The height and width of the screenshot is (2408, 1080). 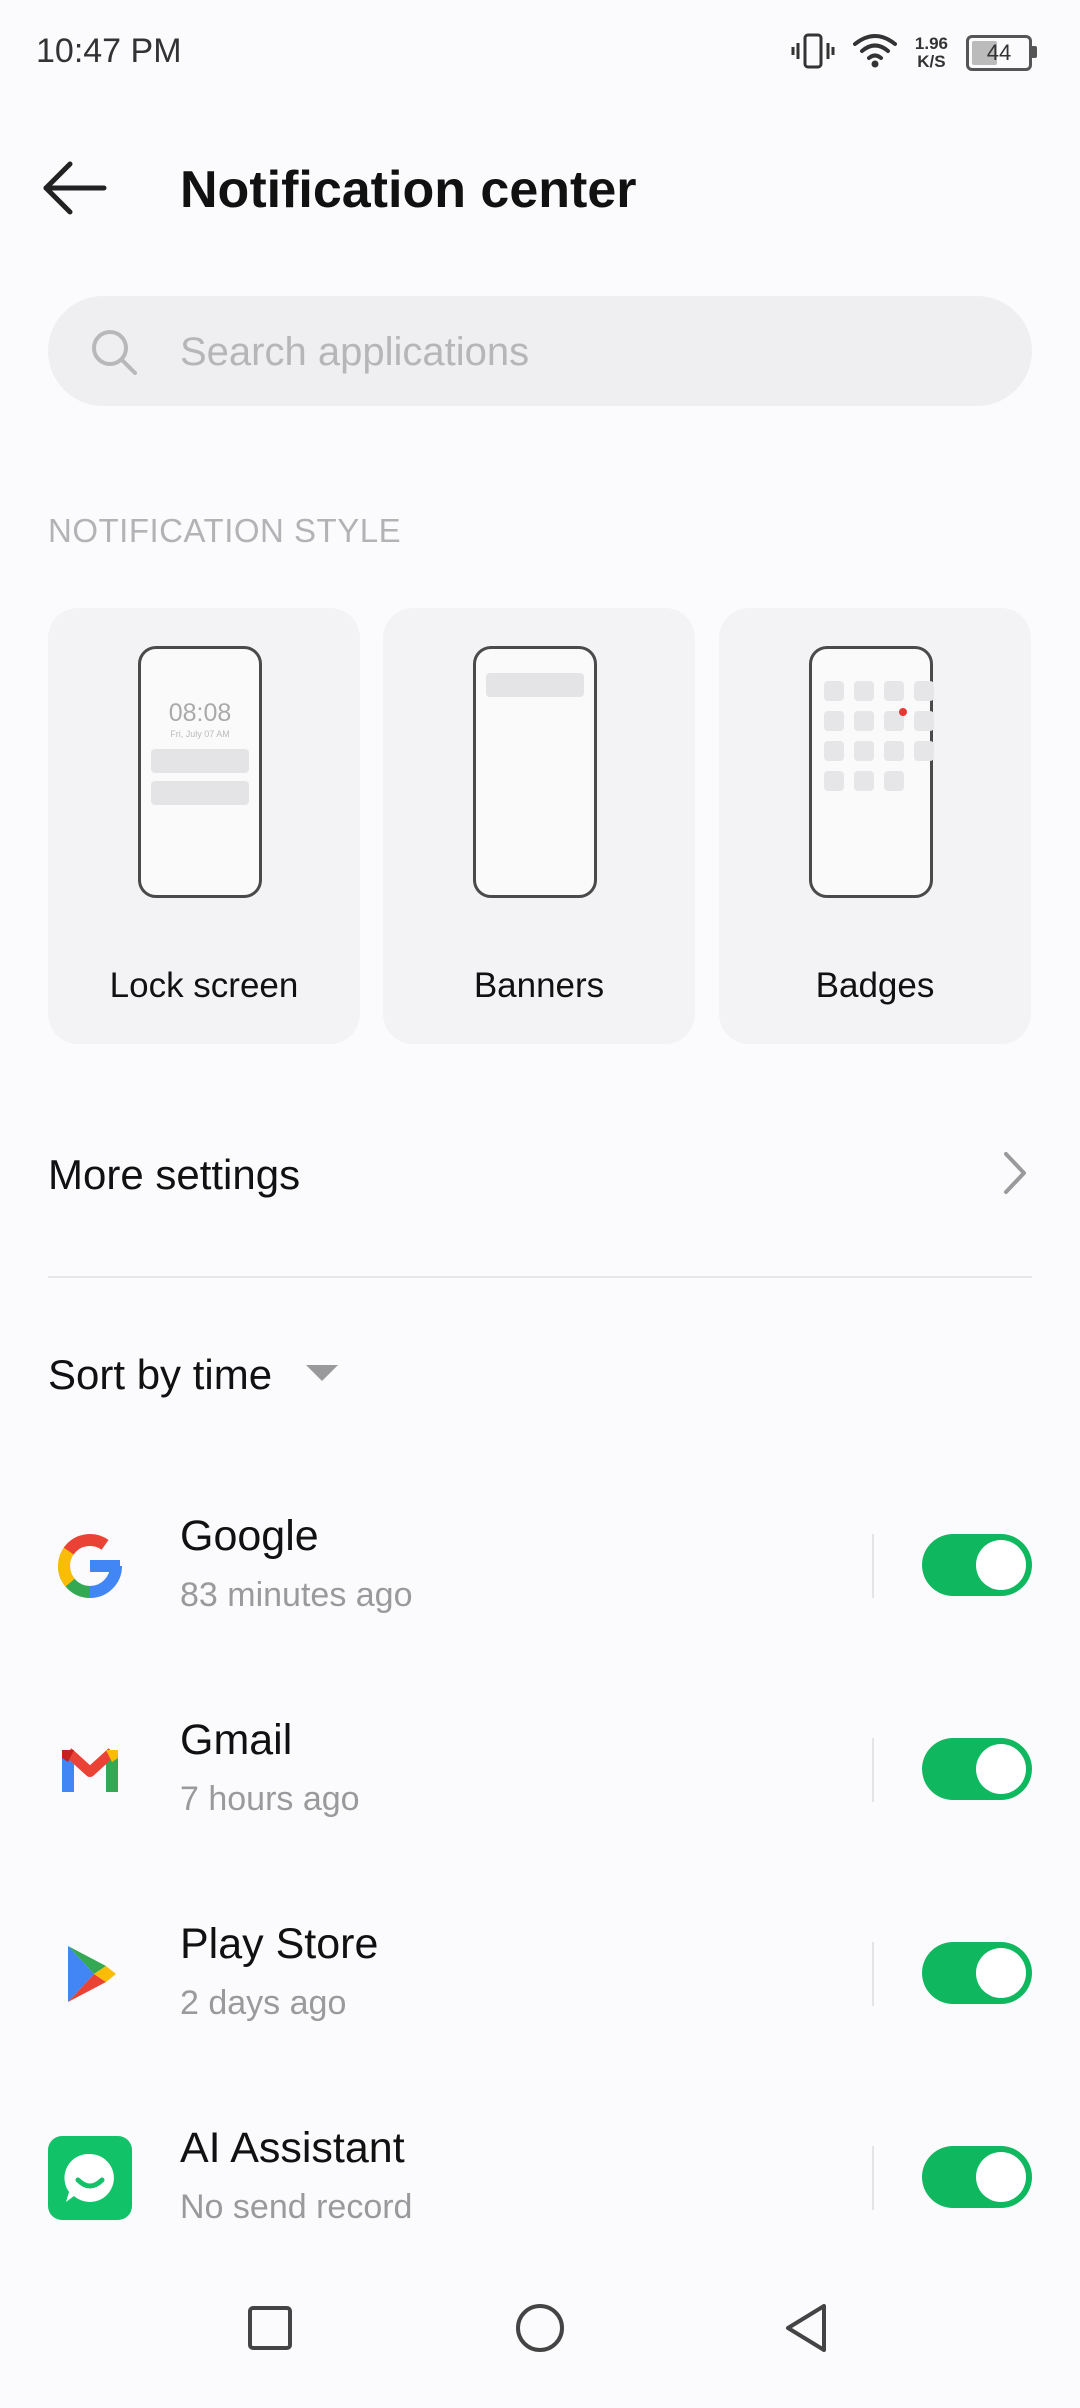 I want to click on preview-date: Fri, July 07 AM, so click(x=200, y=734).